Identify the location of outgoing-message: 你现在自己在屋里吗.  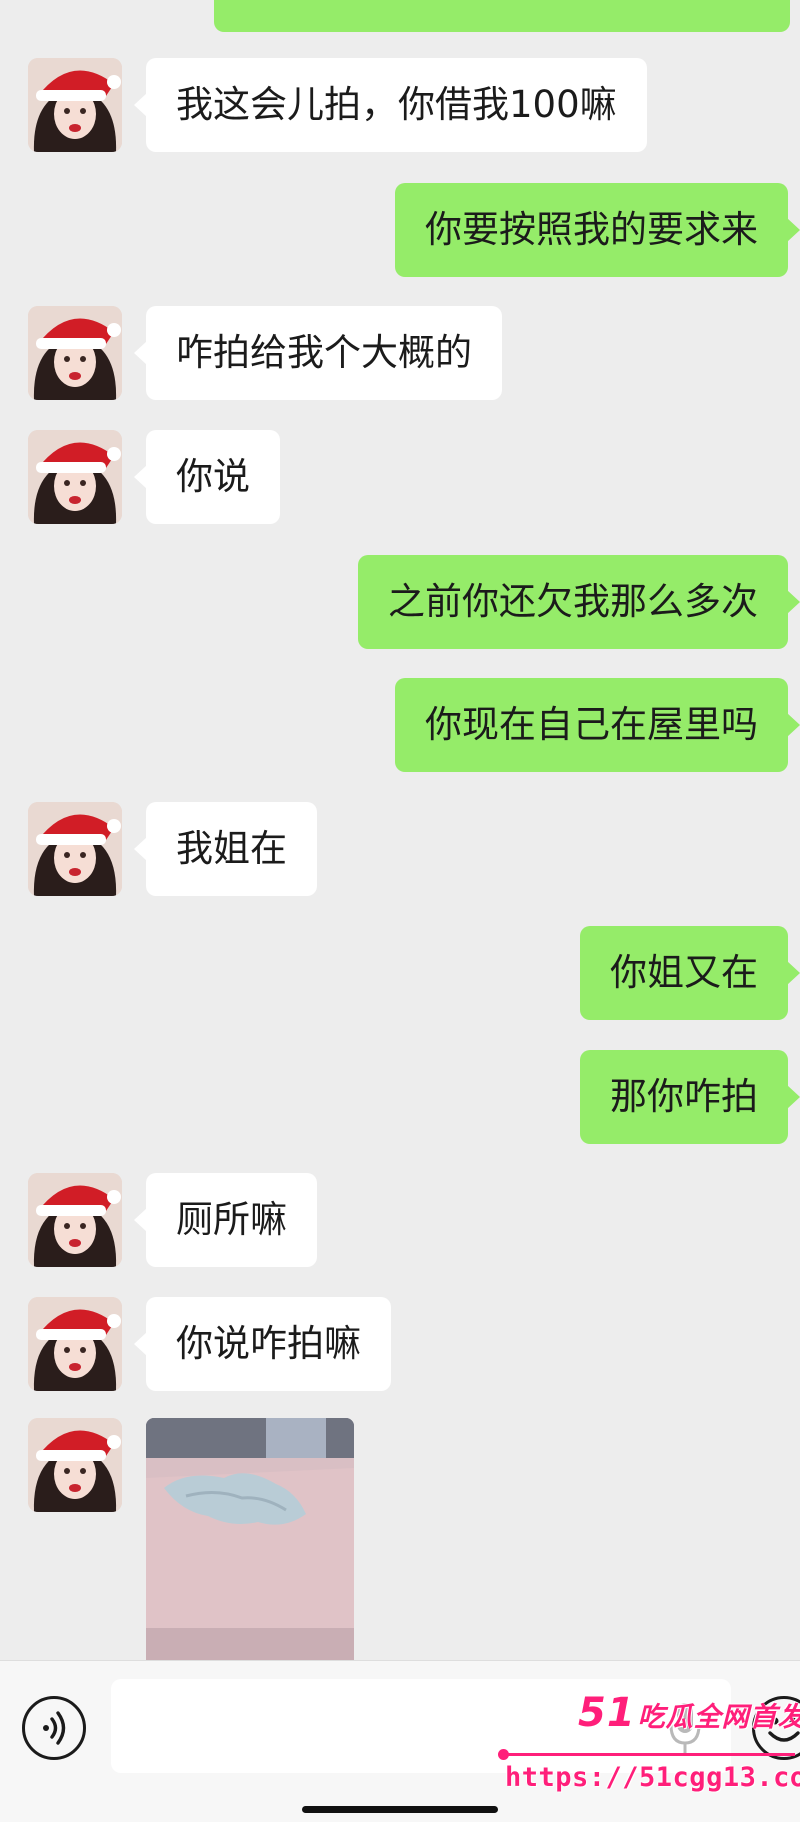
(597, 725).